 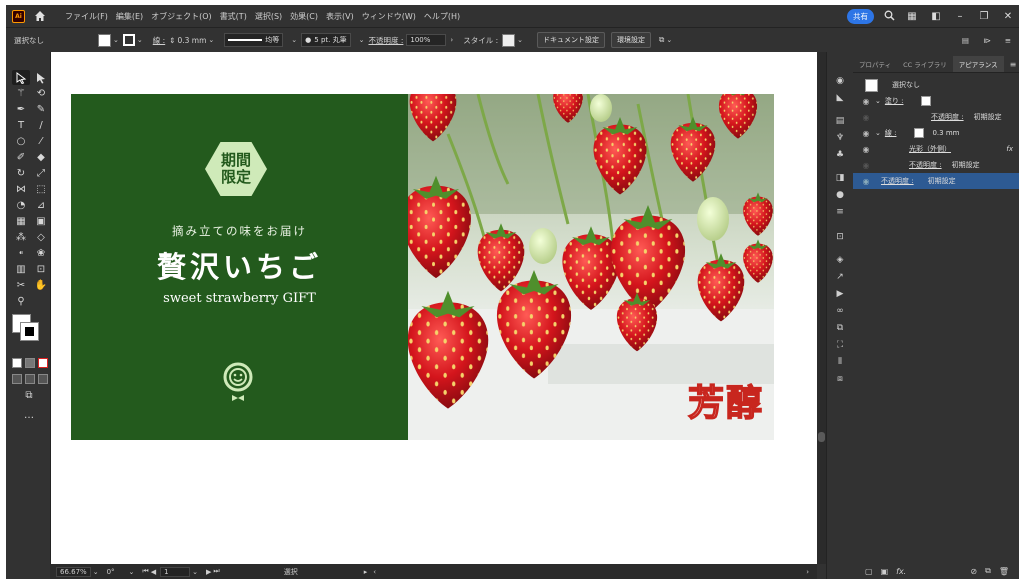 I want to click on fill-stroke-selector, so click(x=27, y=329).